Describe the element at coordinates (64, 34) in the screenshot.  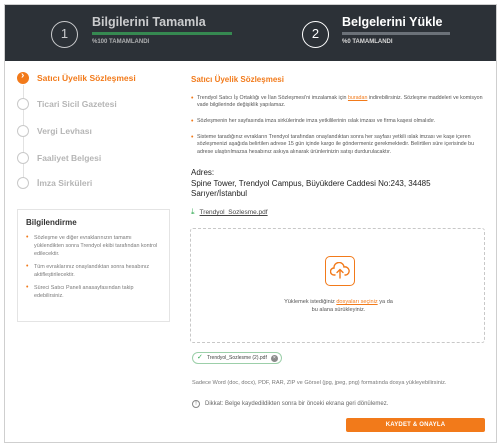
I see `step-number: 1` at that location.